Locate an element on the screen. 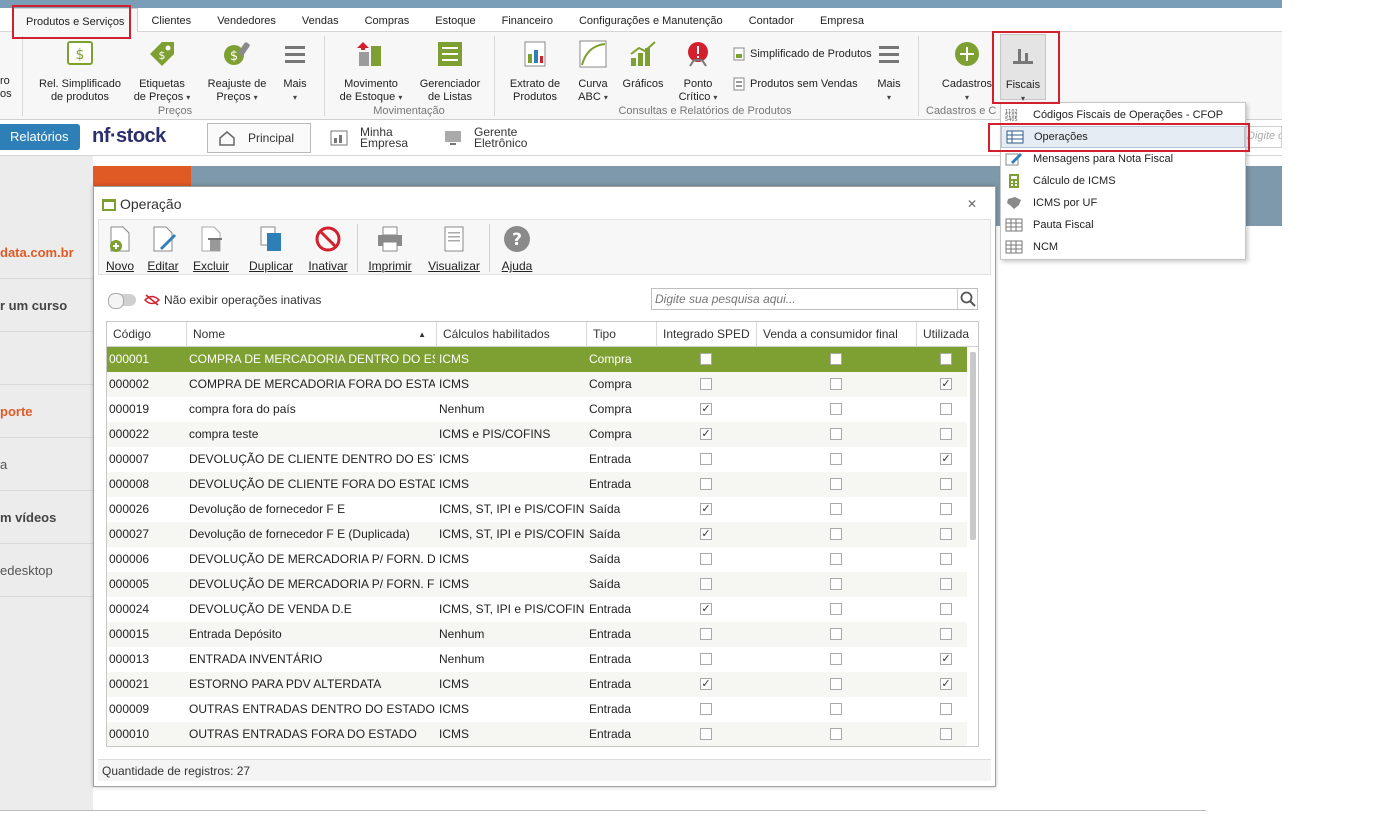 Image resolution: width=1378 pixels, height=834 pixels. tab-financeiro: Financeiro is located at coordinates (527, 20).